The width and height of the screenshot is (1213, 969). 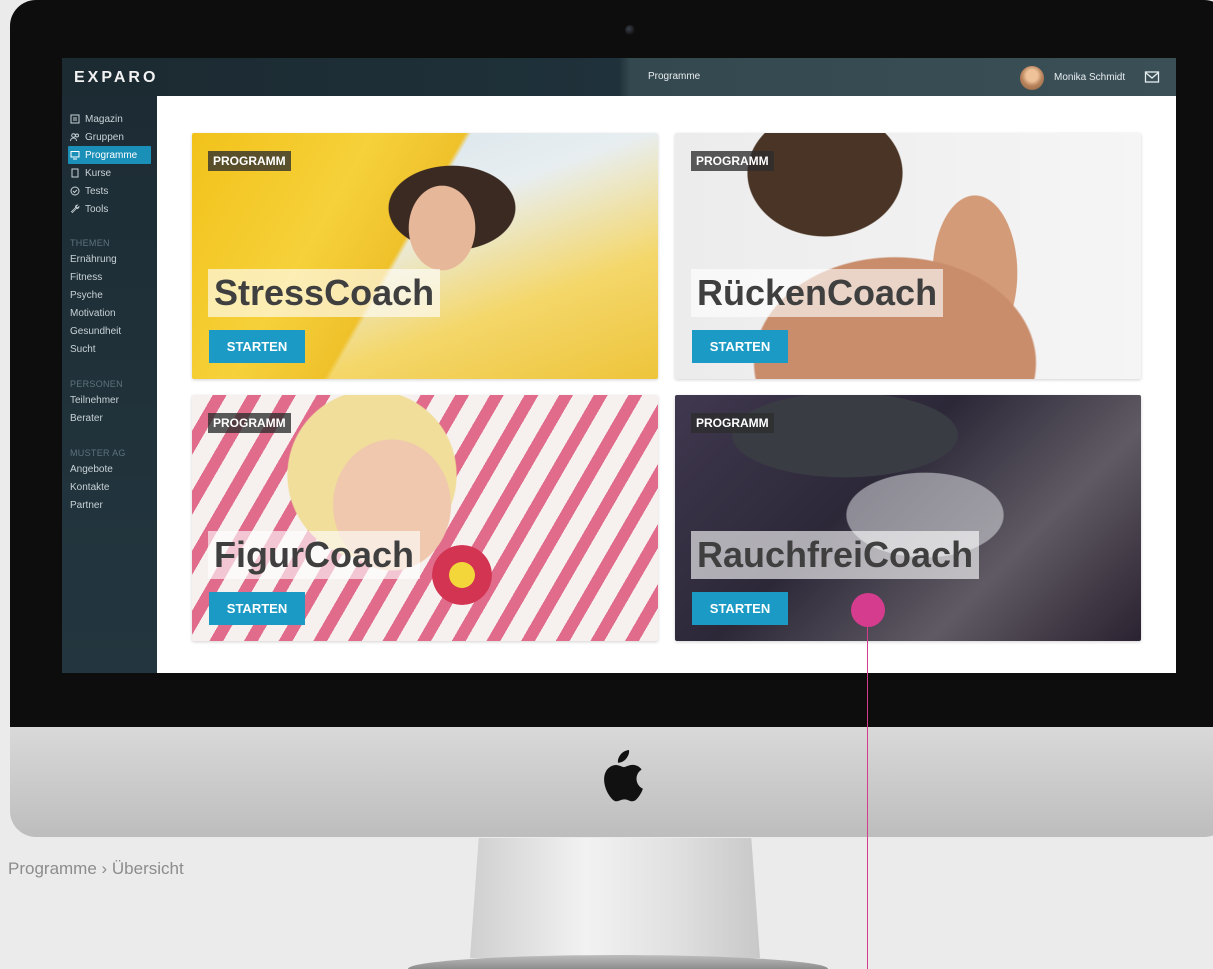 I want to click on program-title: RückenCoach, so click(x=817, y=293).